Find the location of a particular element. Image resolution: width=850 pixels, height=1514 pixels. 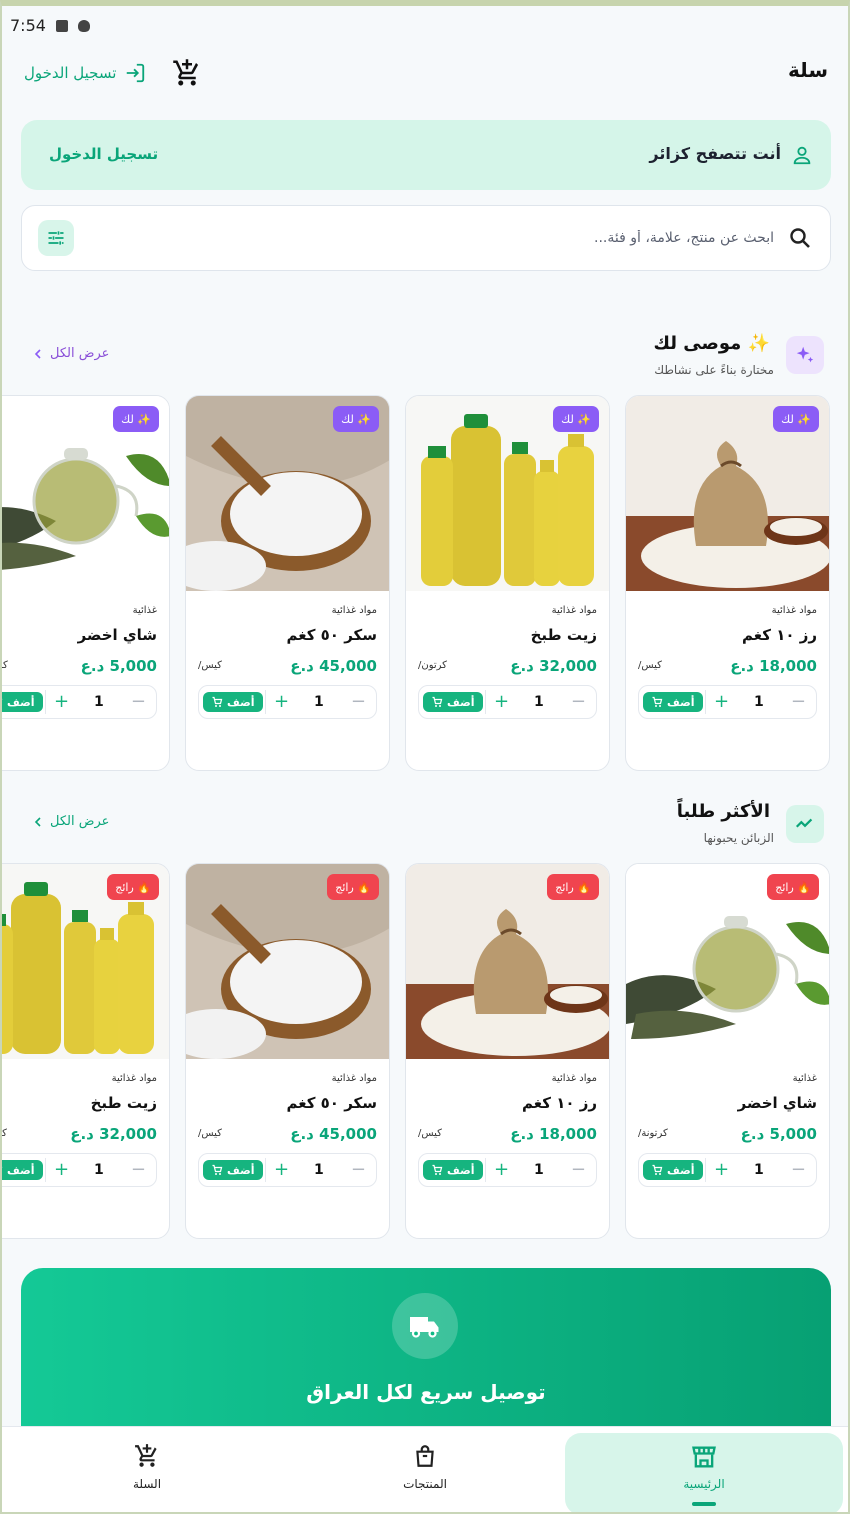

truck-icon is located at coordinates (425, 1326).